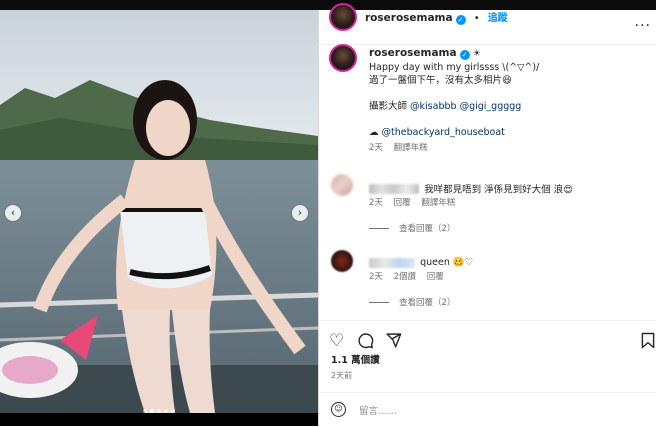 This screenshot has height=427, width=656. Describe the element at coordinates (300, 213) in the screenshot. I see `carousel-next-button: ›` at that location.